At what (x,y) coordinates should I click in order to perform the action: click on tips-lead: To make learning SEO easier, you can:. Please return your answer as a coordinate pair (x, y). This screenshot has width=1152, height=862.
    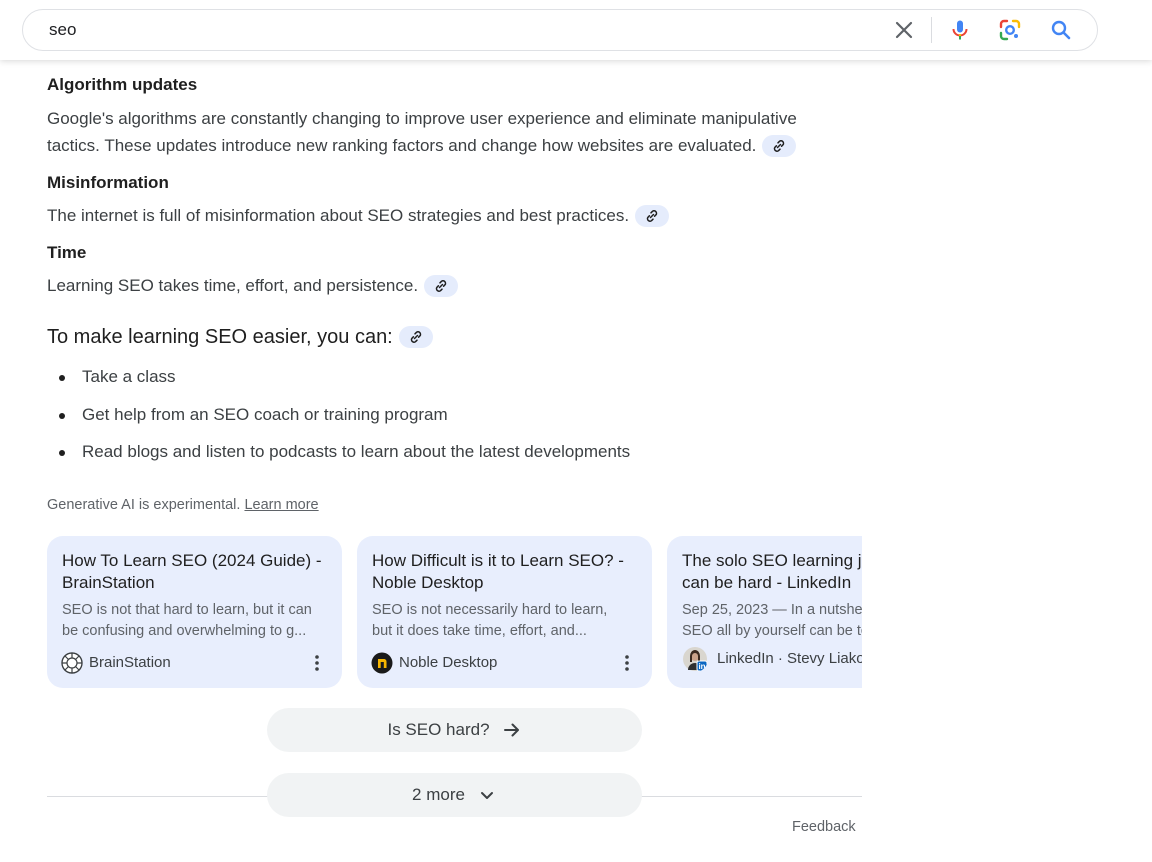
    Looking at the image, I should click on (240, 337).